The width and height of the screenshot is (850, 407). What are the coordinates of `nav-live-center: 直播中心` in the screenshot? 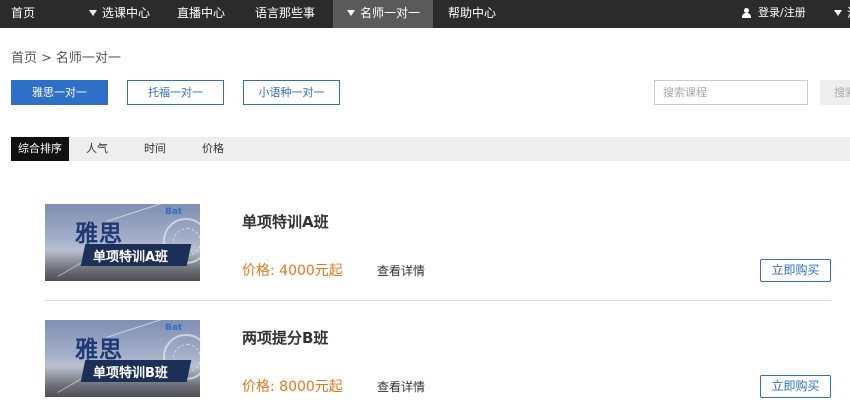 It's located at (201, 14).